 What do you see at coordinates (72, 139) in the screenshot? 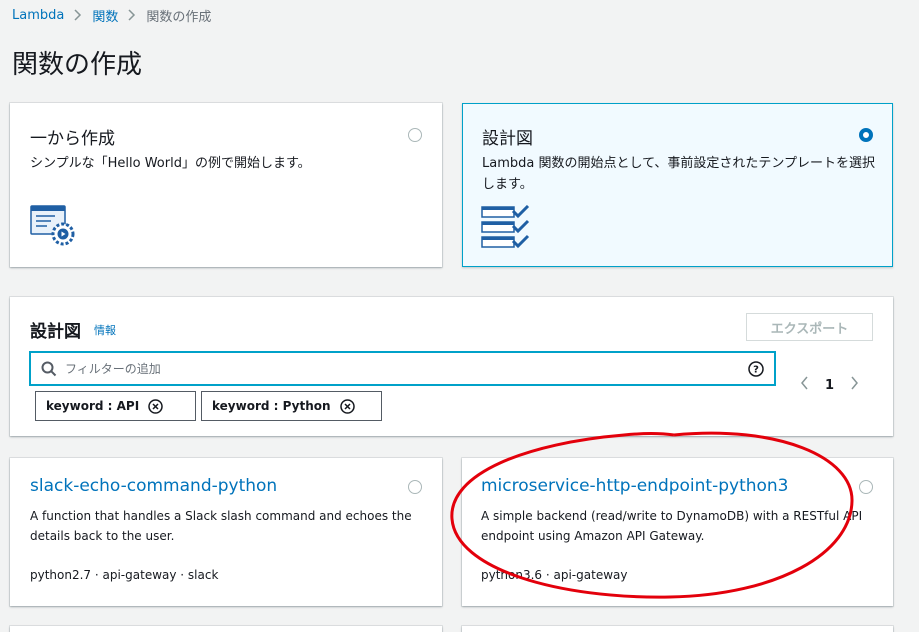
I see `option-title: 一から作成` at bounding box center [72, 139].